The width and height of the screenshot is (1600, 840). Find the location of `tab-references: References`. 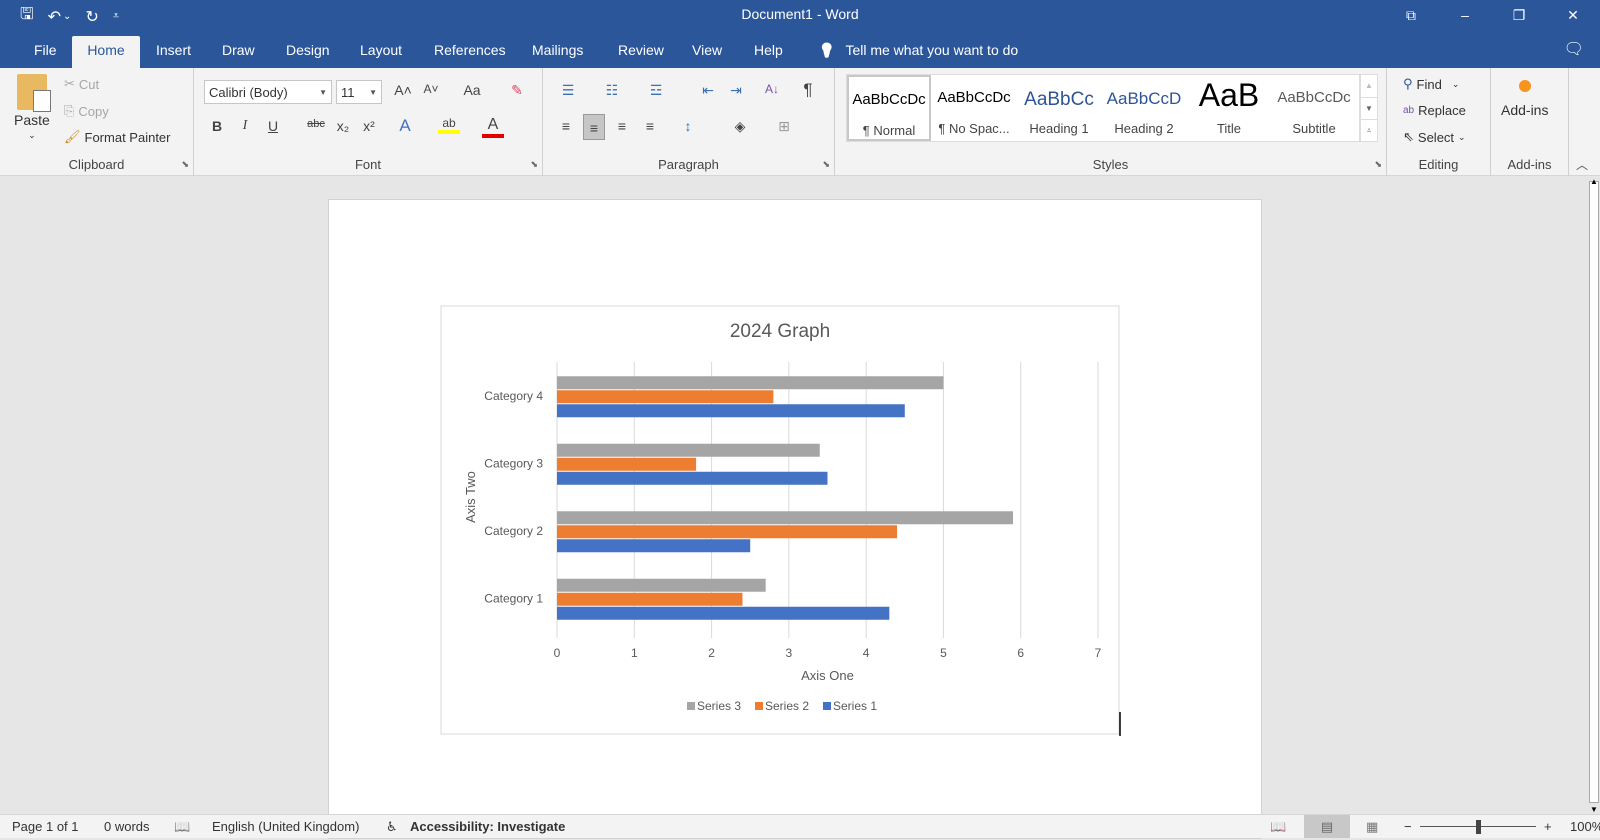

tab-references: References is located at coordinates (470, 52).